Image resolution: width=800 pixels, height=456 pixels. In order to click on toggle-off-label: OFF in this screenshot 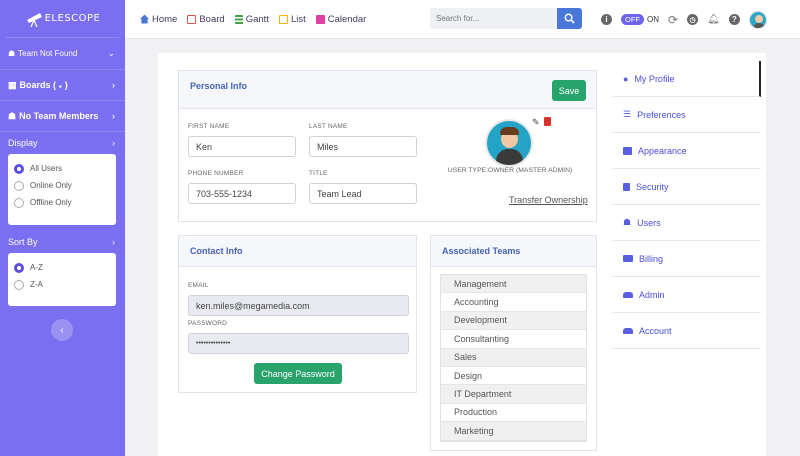, I will do `click(632, 19)`.